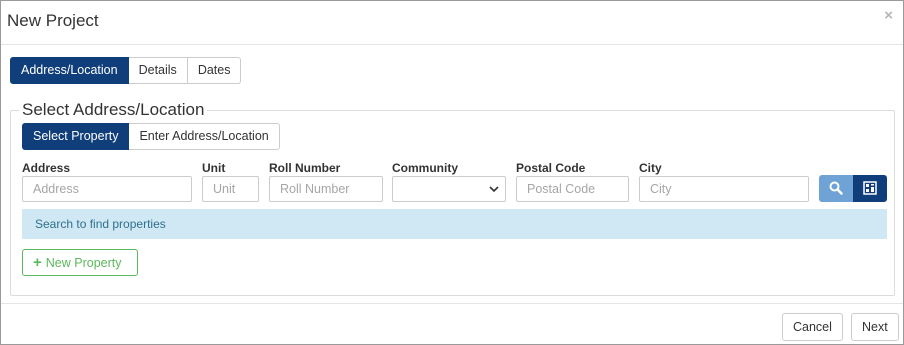 This screenshot has height=345, width=904. What do you see at coordinates (37, 262) in the screenshot?
I see `plus-icon: +` at bounding box center [37, 262].